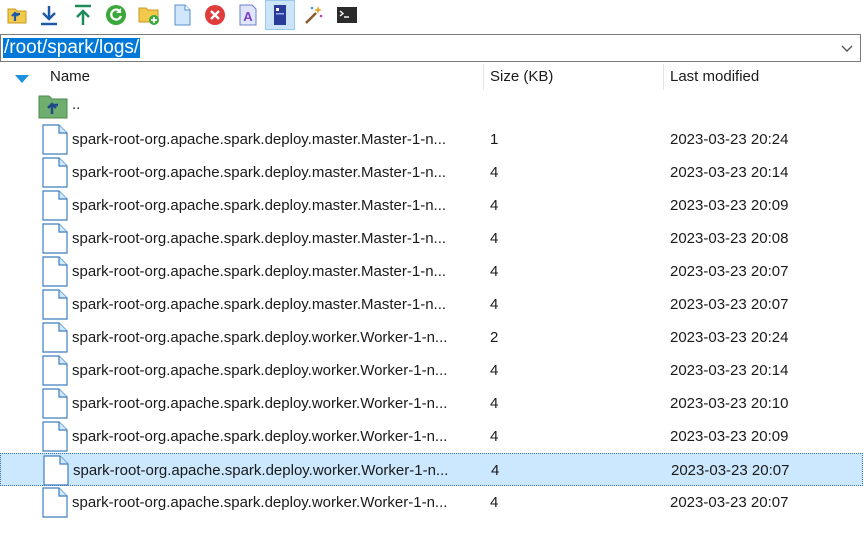  I want to click on parent-folder-button, so click(17, 15).